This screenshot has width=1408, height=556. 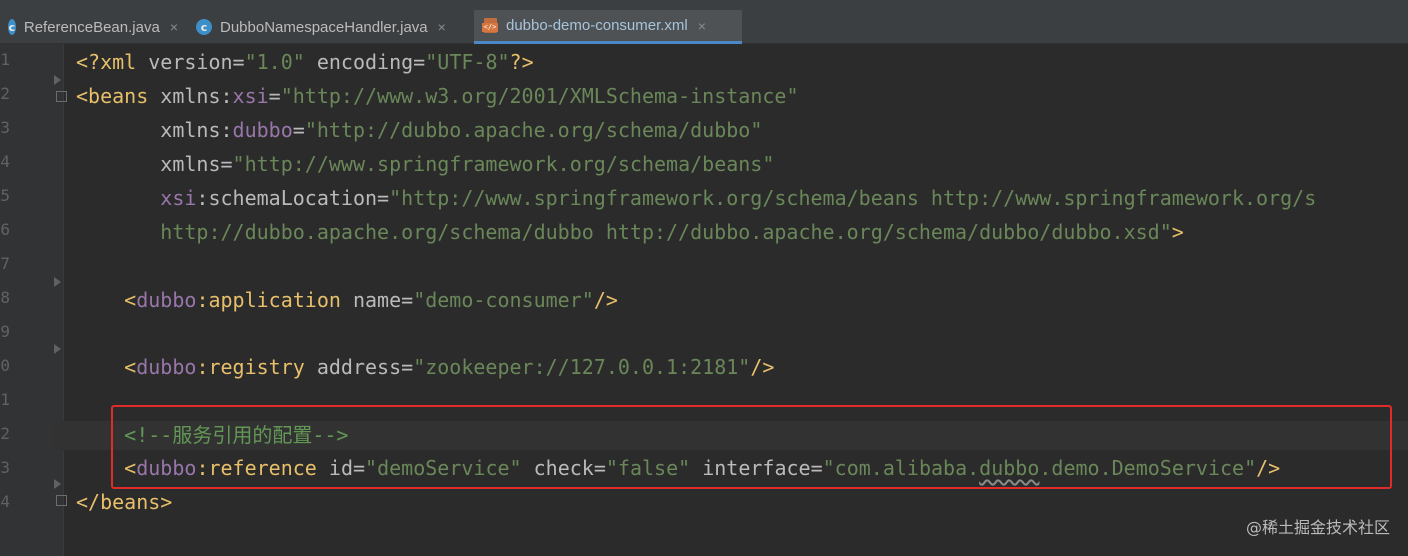 What do you see at coordinates (5, 331) in the screenshot?
I see `line-number: 9` at bounding box center [5, 331].